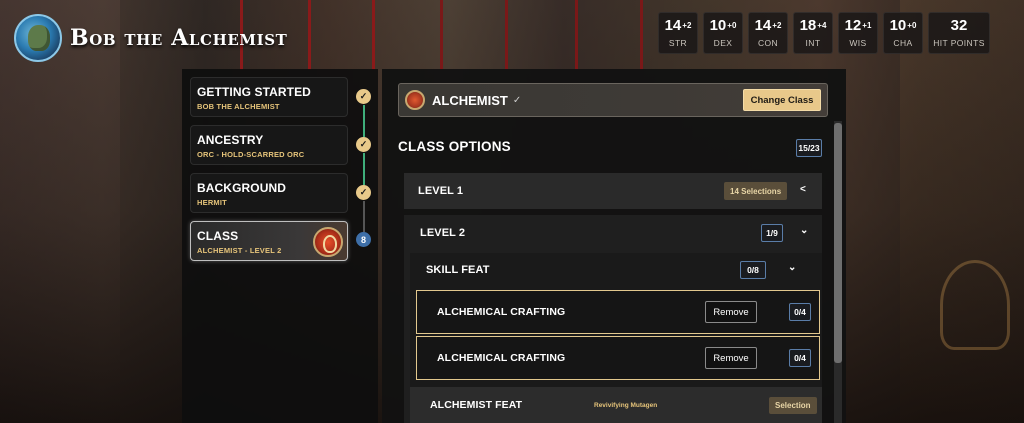 This screenshot has height=423, width=1024. What do you see at coordinates (241, 188) in the screenshot?
I see `step-title: BACKGROUND` at bounding box center [241, 188].